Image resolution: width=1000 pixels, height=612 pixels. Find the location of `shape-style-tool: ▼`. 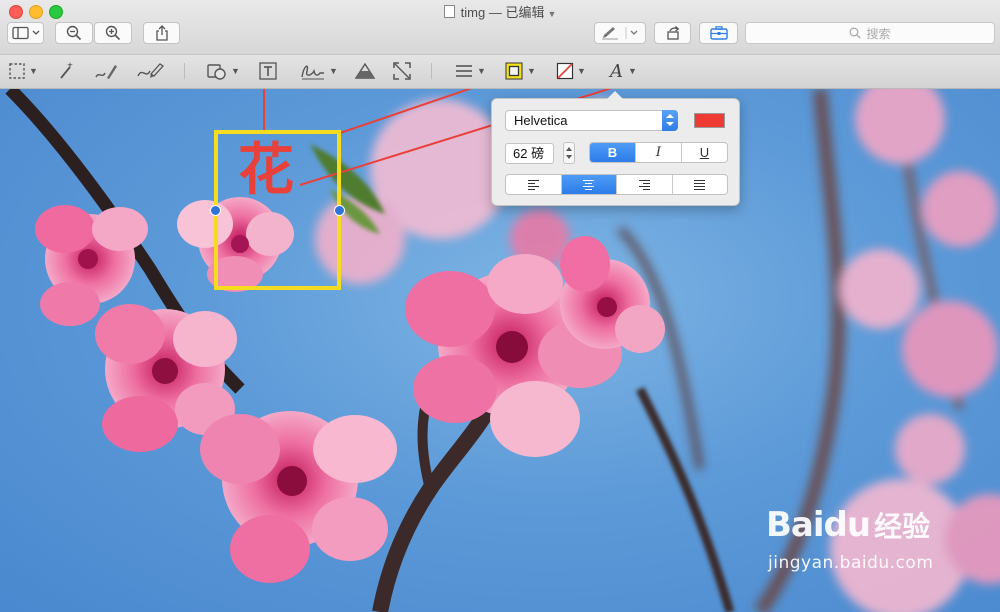

shape-style-tool: ▼ is located at coordinates (470, 71).